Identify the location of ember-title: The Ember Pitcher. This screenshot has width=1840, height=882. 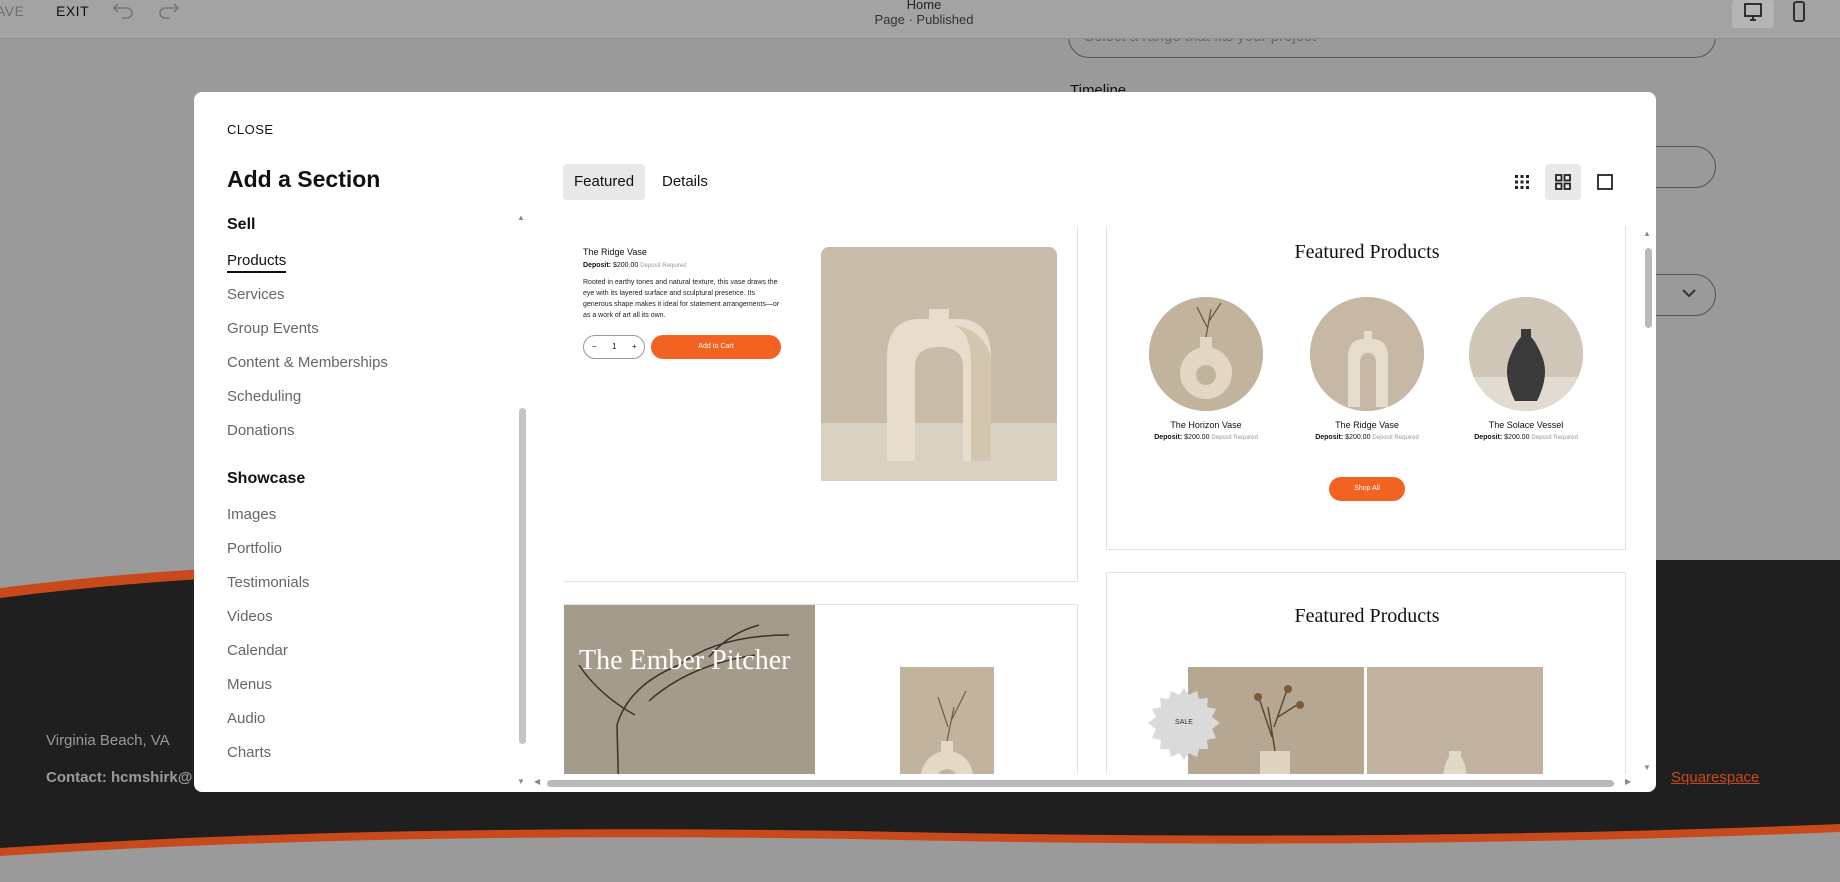
(685, 660).